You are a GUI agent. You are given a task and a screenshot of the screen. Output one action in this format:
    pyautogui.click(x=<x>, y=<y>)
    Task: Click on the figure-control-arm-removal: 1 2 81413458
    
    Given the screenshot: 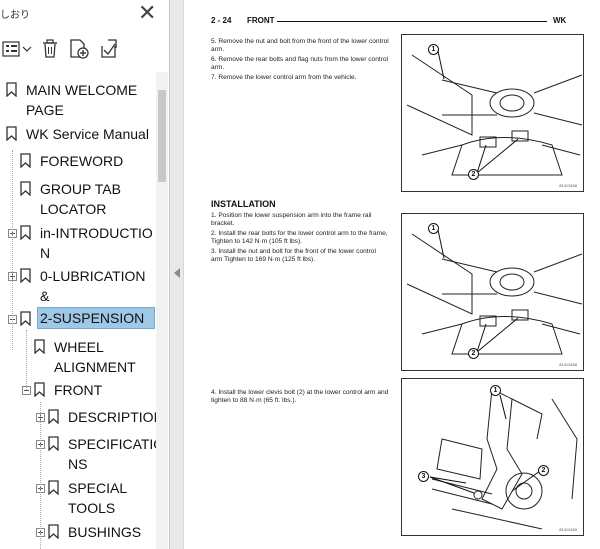 What is the action you would take?
    pyautogui.click(x=492, y=113)
    